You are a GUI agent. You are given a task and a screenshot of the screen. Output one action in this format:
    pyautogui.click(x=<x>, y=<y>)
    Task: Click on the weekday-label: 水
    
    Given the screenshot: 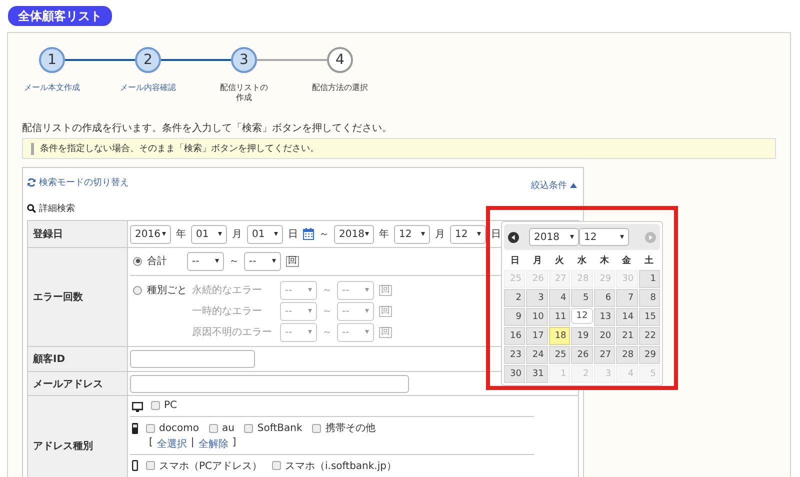 What is the action you would take?
    pyautogui.click(x=582, y=260)
    